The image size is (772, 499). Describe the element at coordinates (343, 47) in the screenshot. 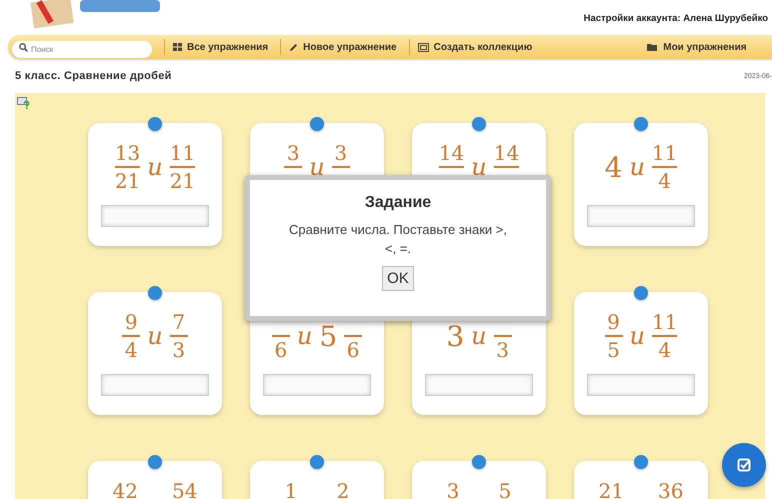

I see `nav-link: Новое упражнение` at that location.